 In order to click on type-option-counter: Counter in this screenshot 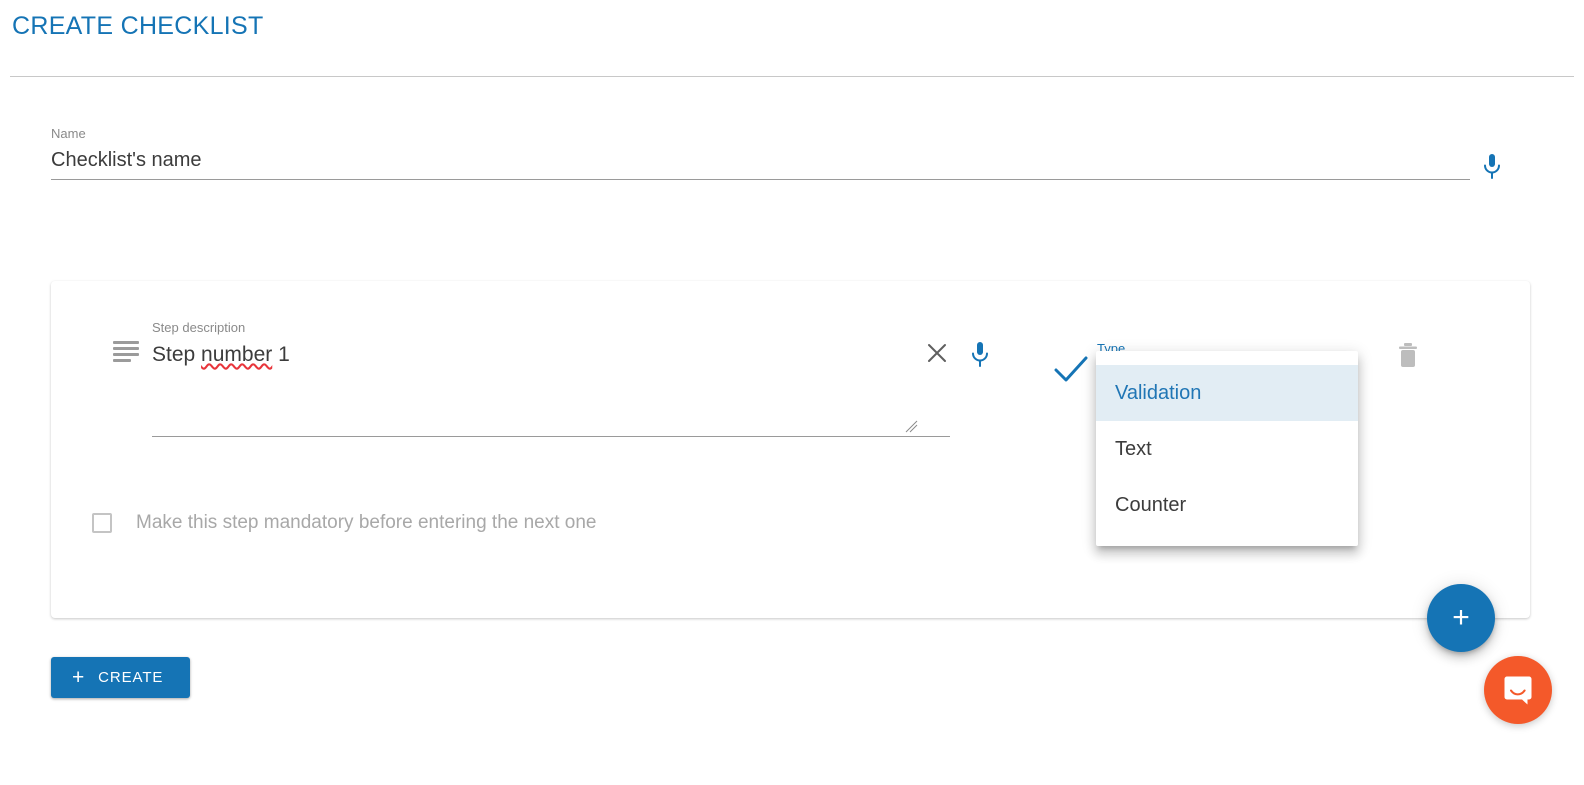, I will do `click(1227, 505)`.